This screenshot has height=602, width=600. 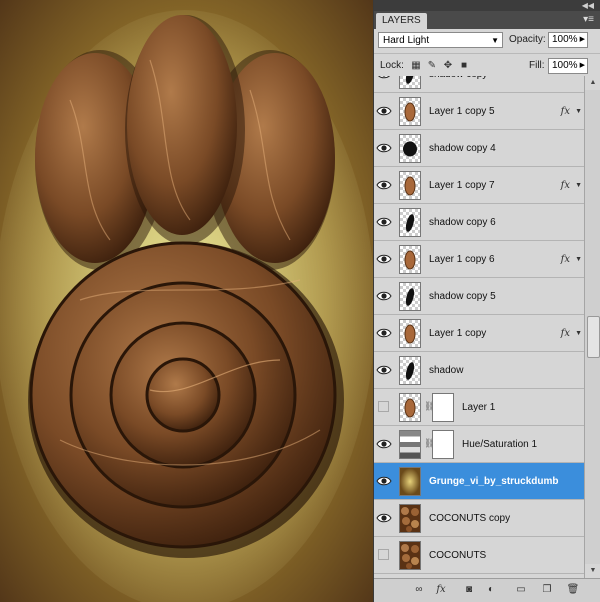 I want to click on layers-scrollbar: ▲ ▼, so click(x=592, y=327).